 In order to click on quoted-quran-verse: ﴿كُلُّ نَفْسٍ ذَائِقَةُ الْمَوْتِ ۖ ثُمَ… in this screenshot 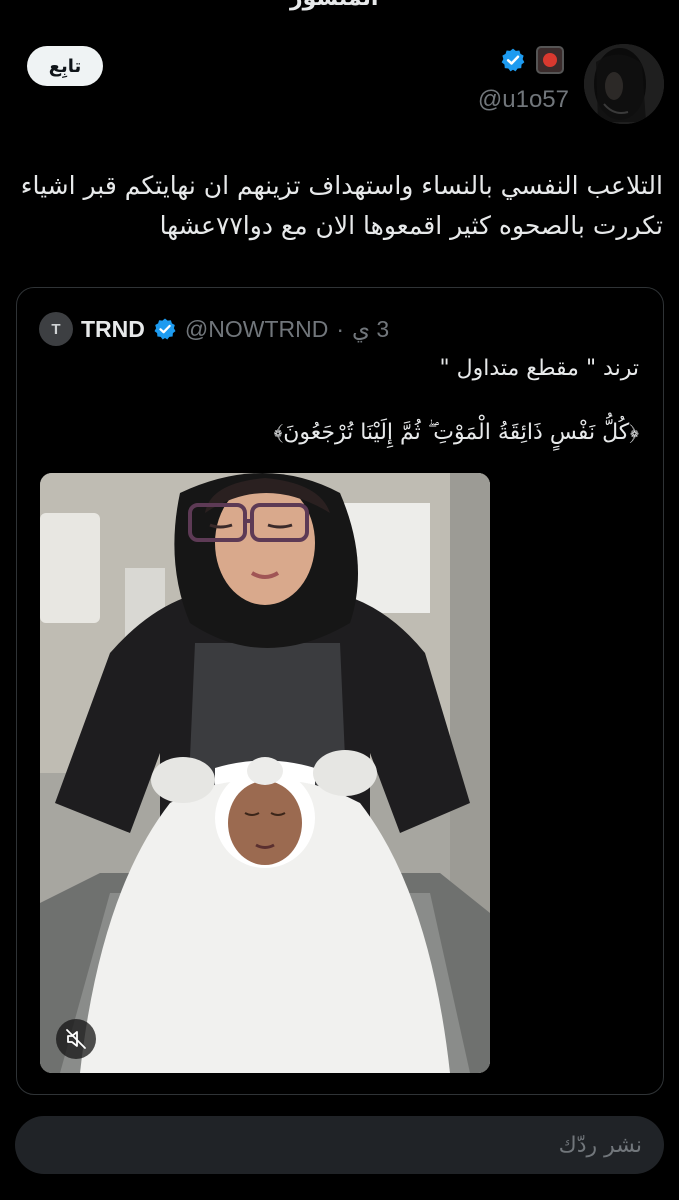, I will do `click(456, 432)`.